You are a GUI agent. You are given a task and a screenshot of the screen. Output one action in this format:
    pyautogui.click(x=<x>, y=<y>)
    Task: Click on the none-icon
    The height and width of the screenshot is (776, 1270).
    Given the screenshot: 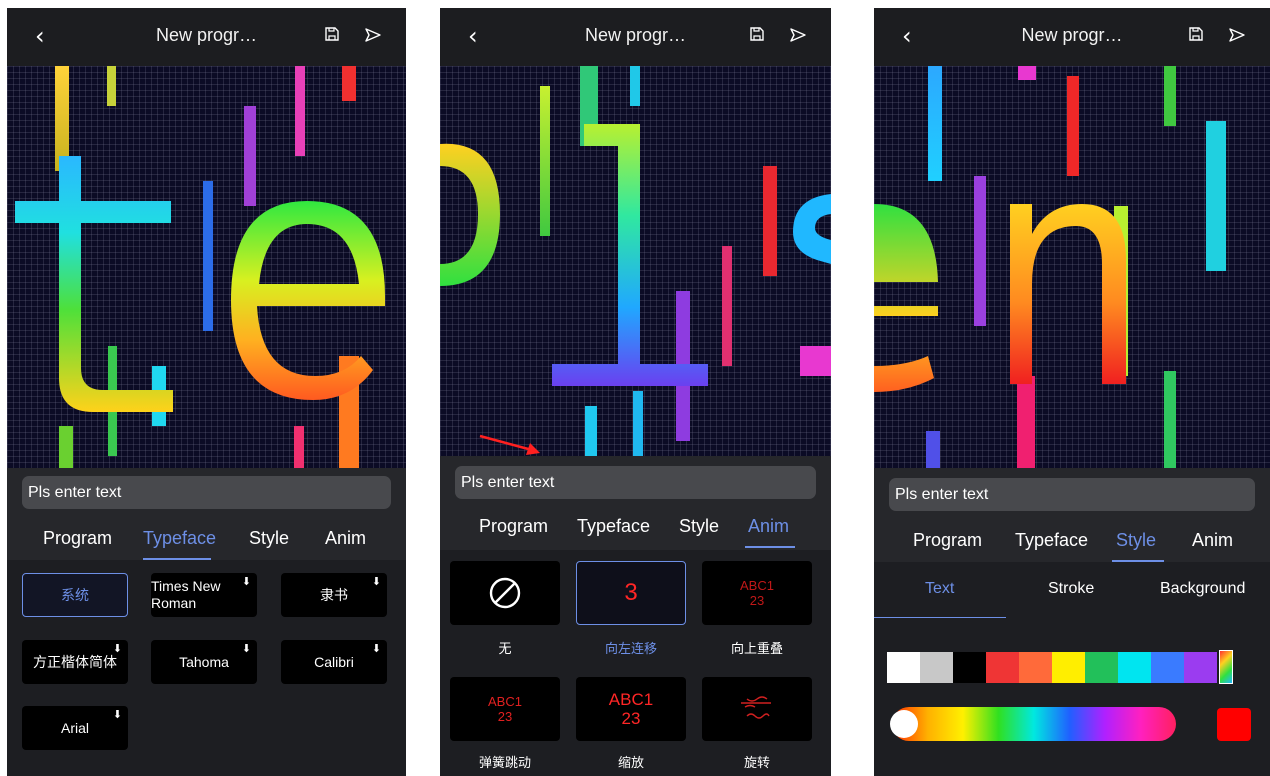 What is the action you would take?
    pyautogui.click(x=505, y=593)
    